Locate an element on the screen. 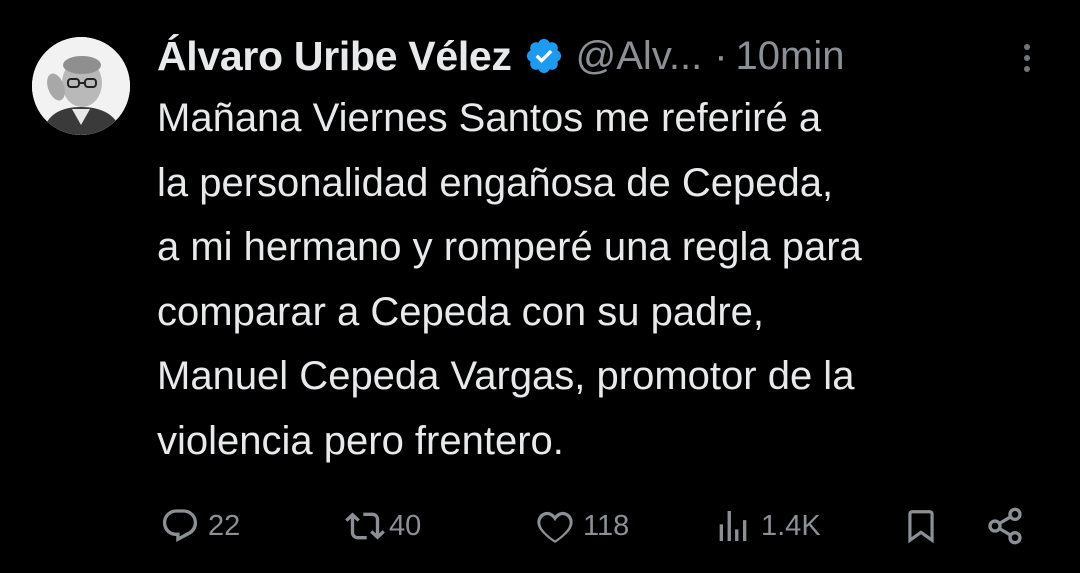 The height and width of the screenshot is (573, 1080). verified-badge-icon is located at coordinates (544, 56).